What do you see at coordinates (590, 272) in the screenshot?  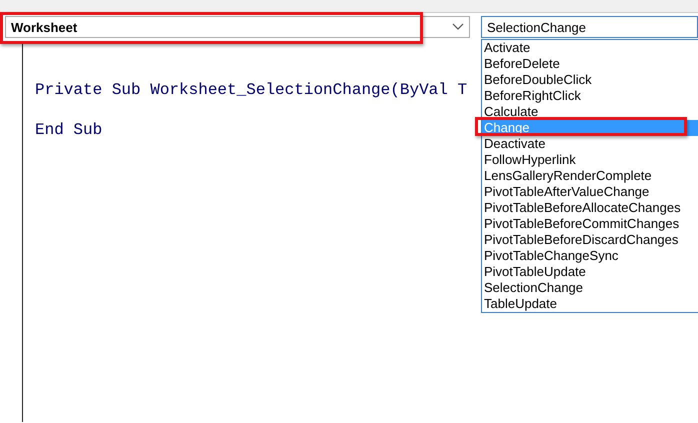 I see `list-item: PivotTableUpdate` at bounding box center [590, 272].